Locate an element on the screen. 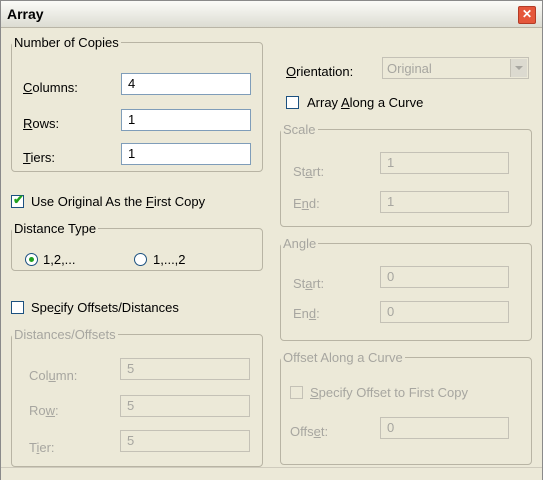  scale-start-input: 1 is located at coordinates (444, 163).